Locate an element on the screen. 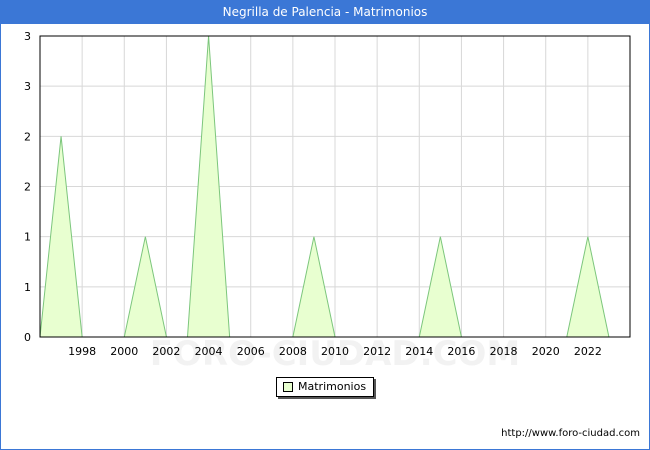 This screenshot has height=450, width=650. legend-label: Matrimonios is located at coordinates (332, 386).